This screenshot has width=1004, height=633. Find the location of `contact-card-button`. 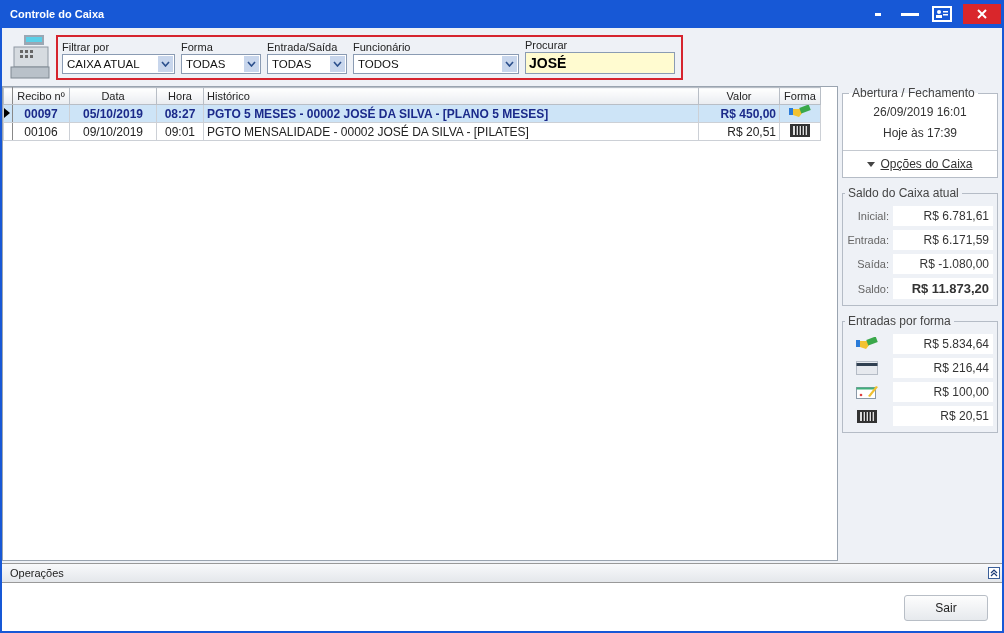

contact-card-button is located at coordinates (942, 14).